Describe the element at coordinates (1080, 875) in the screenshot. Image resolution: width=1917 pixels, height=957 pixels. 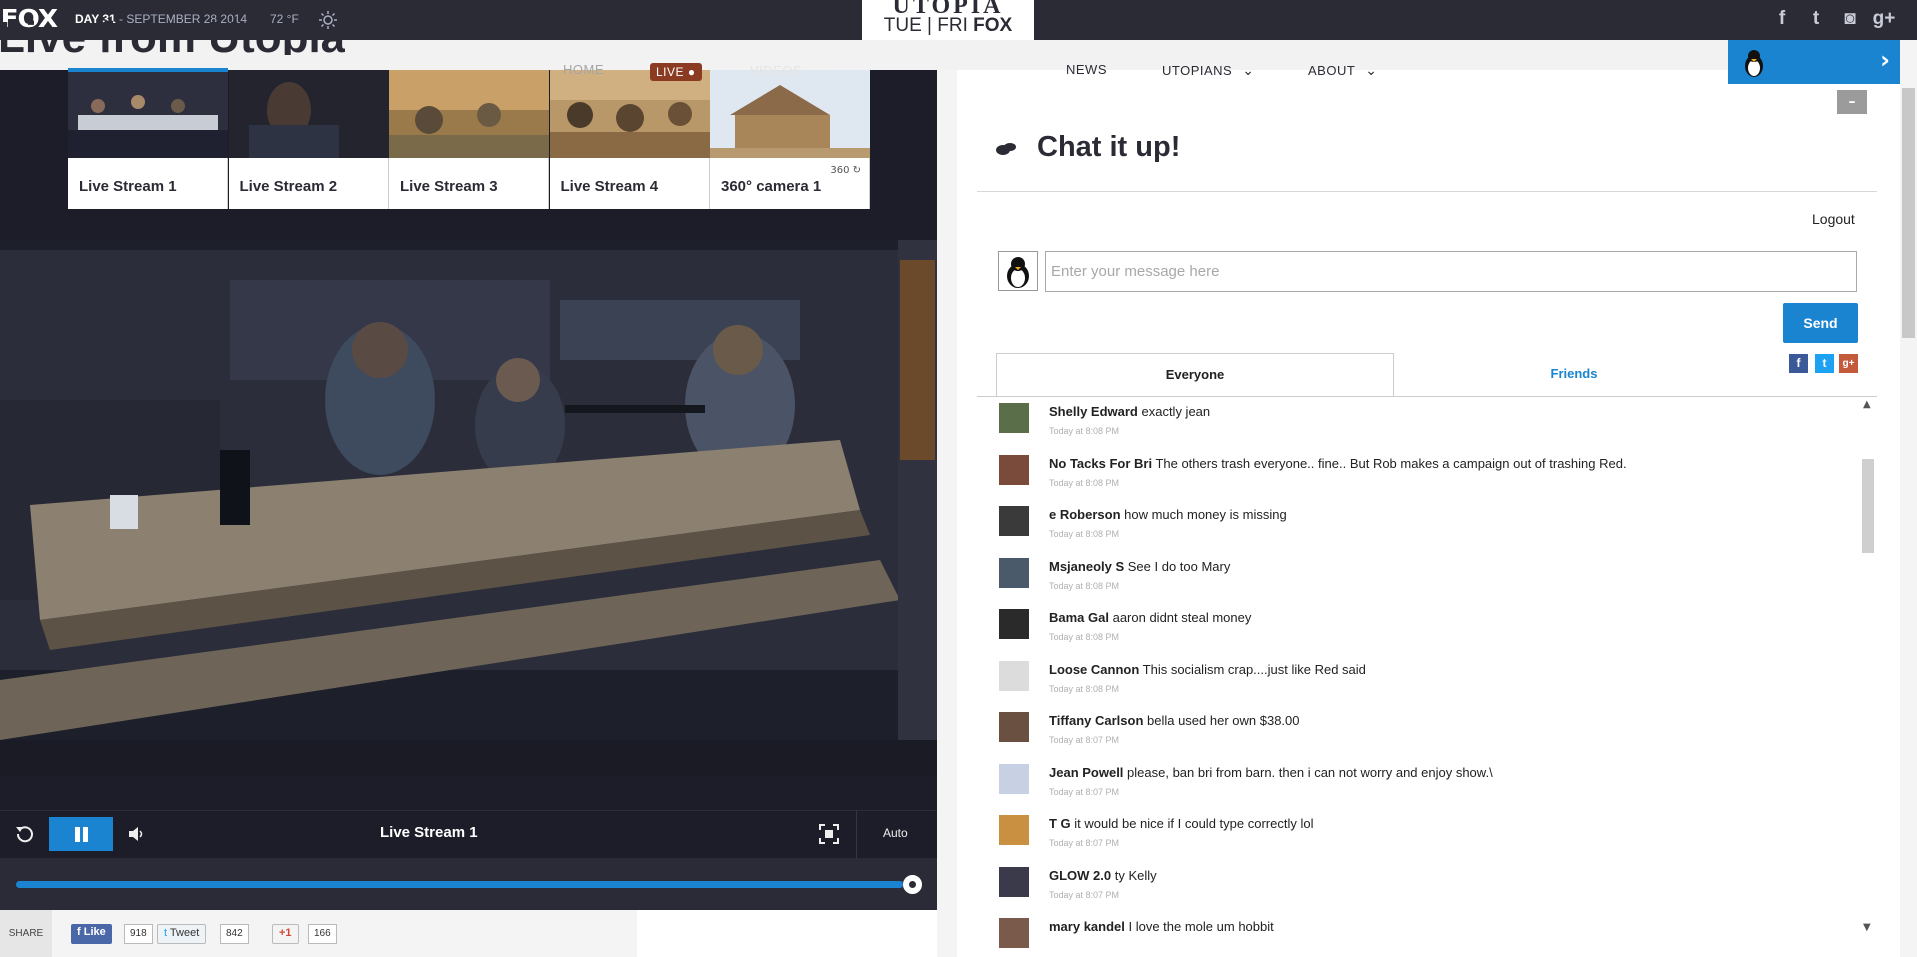
I see `message-author: GLOW 2.0` at that location.